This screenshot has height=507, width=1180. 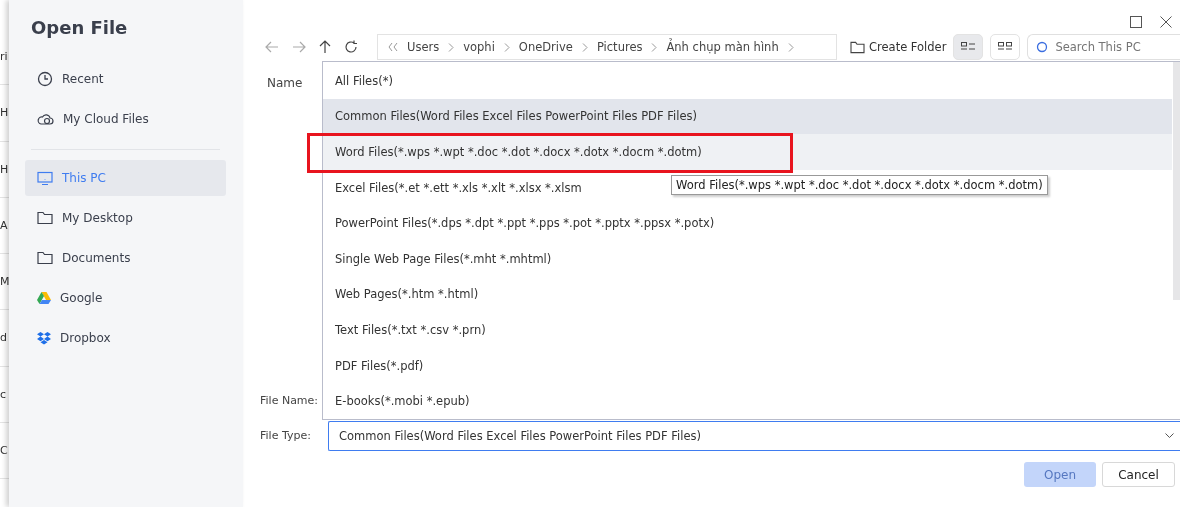 What do you see at coordinates (1138, 474) in the screenshot?
I see `cancel-button: Cancel` at bounding box center [1138, 474].